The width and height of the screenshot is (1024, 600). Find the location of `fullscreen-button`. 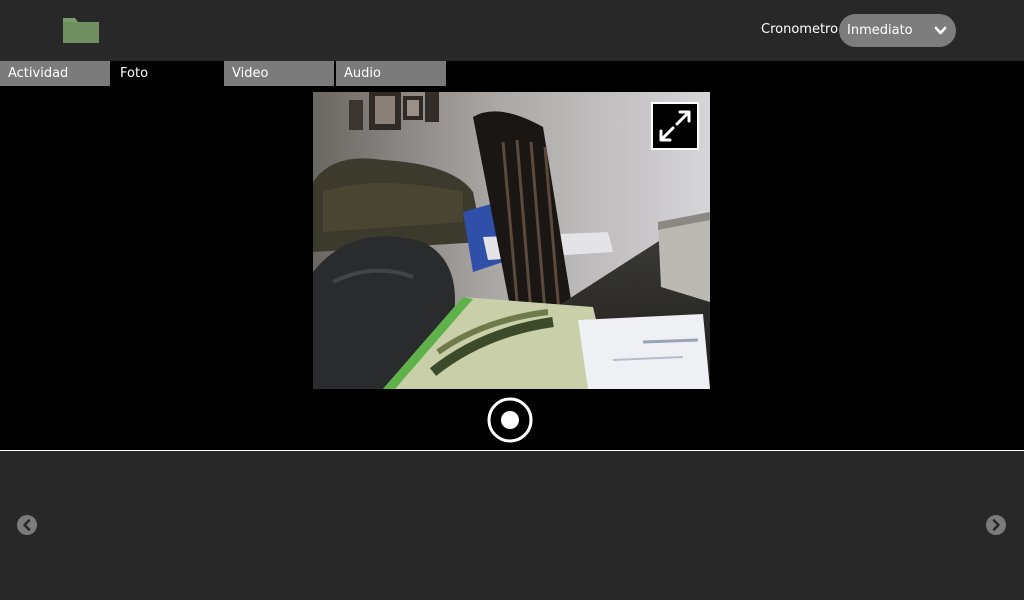

fullscreen-button is located at coordinates (675, 126).